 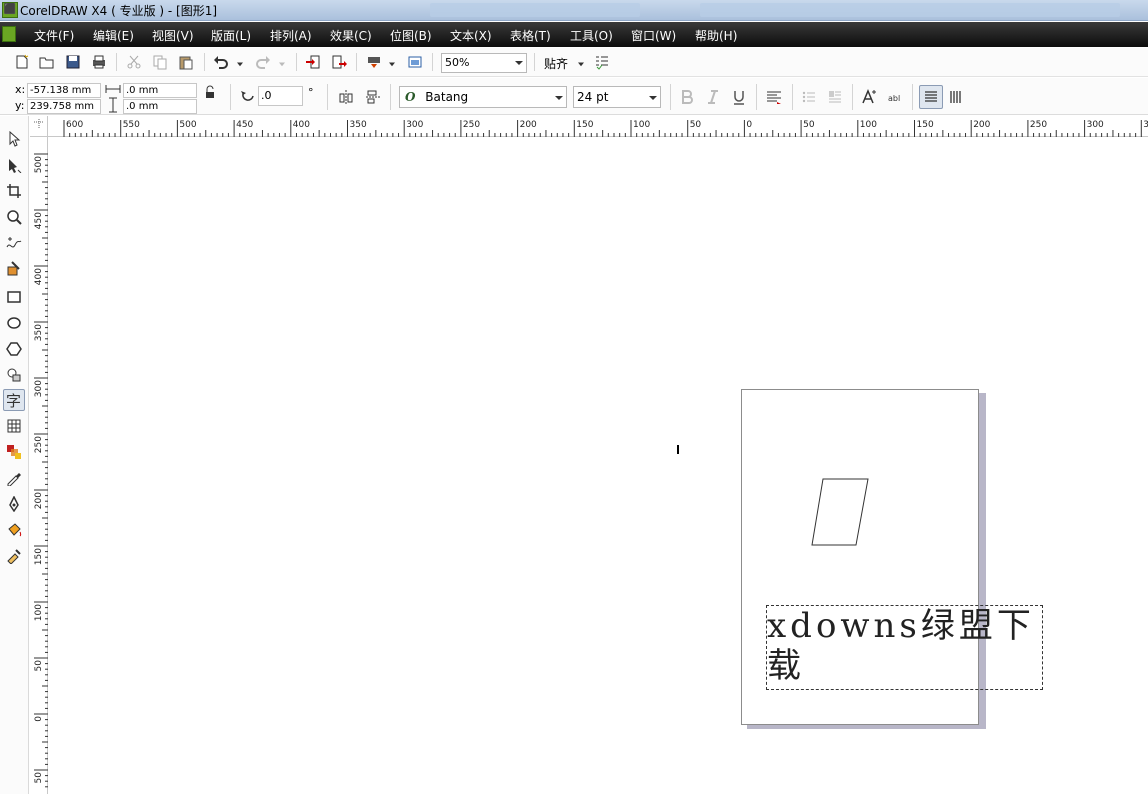 I want to click on eyedropper-icon, so click(x=14, y=478).